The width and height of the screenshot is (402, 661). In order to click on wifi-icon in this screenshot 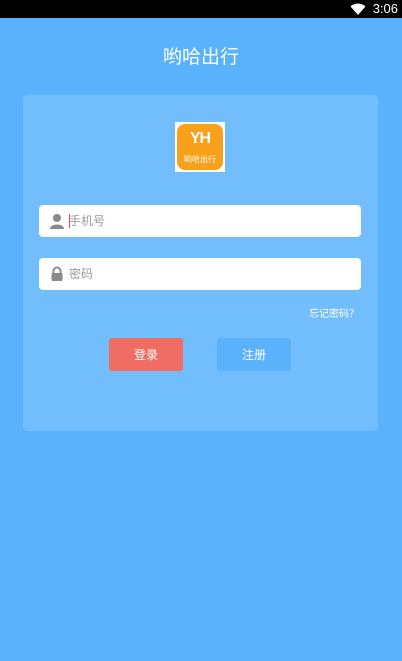, I will do `click(358, 9)`.